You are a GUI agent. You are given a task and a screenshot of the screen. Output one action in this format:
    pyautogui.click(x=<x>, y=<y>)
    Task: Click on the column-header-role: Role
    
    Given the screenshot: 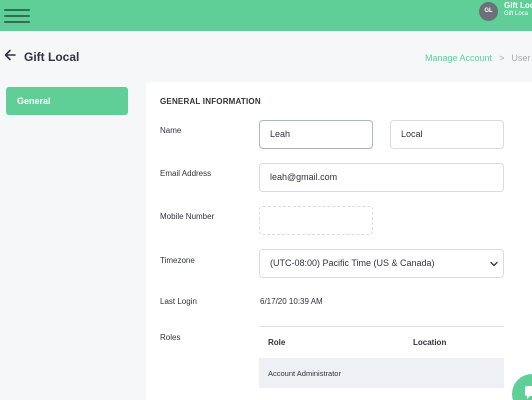 What is the action you would take?
    pyautogui.click(x=276, y=342)
    